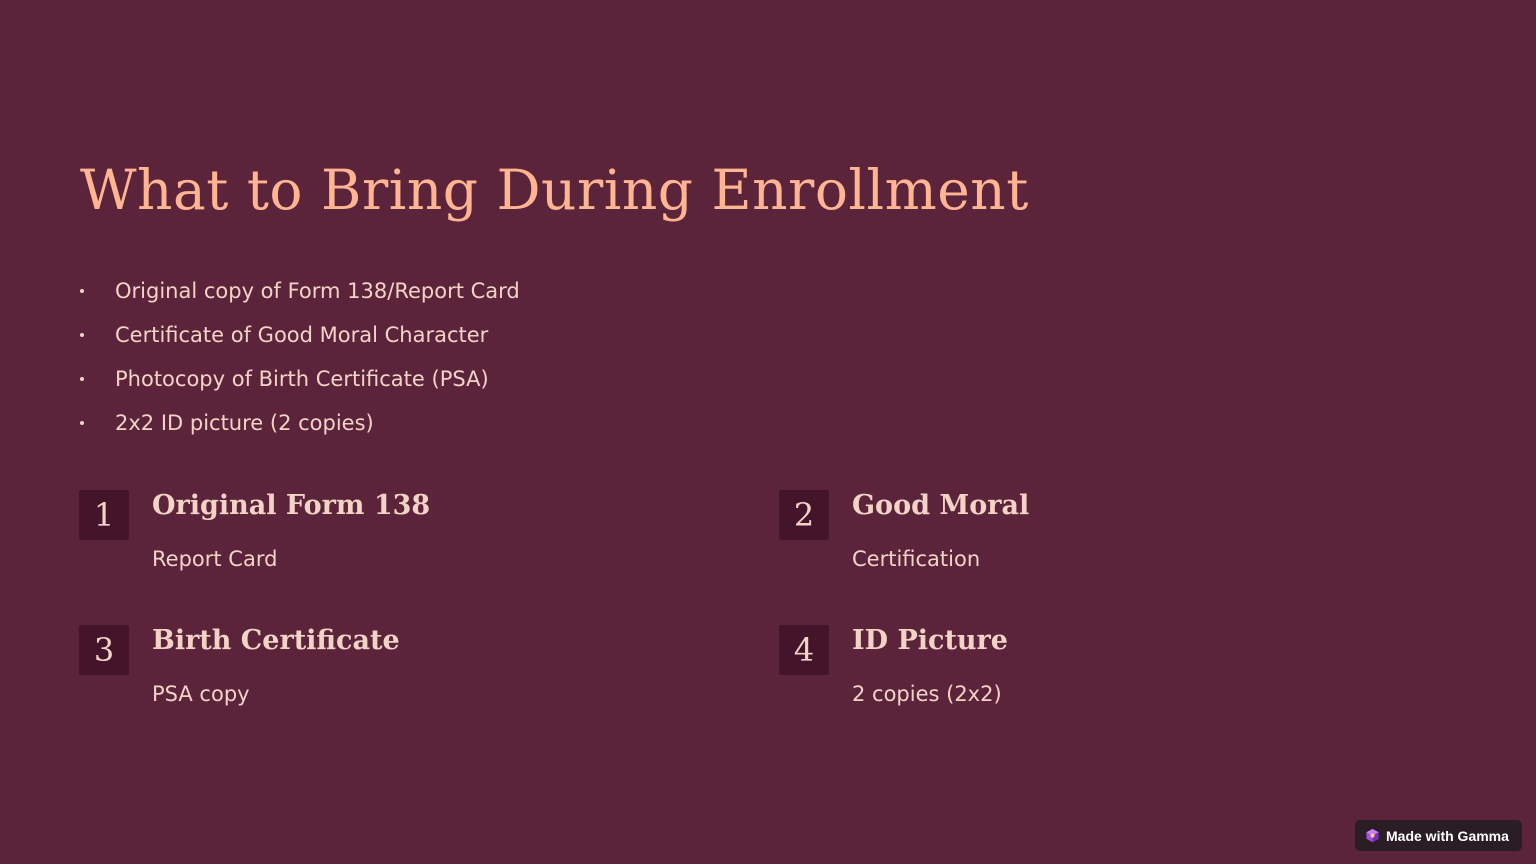 This screenshot has height=864, width=1536. Describe the element at coordinates (554, 190) in the screenshot. I see `slide-title: What to Bring During Enrollment` at that location.